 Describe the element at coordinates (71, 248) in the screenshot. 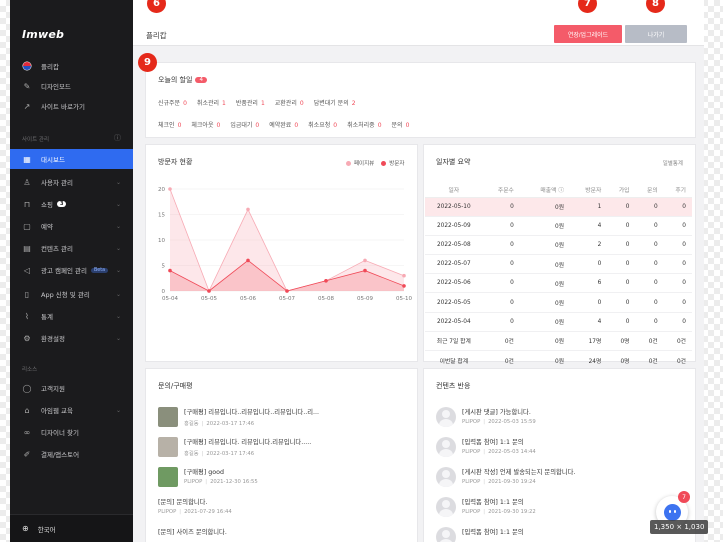

I see `sidebar-item-content: ▤ 컨텐츠 관리 ⌄` at that location.